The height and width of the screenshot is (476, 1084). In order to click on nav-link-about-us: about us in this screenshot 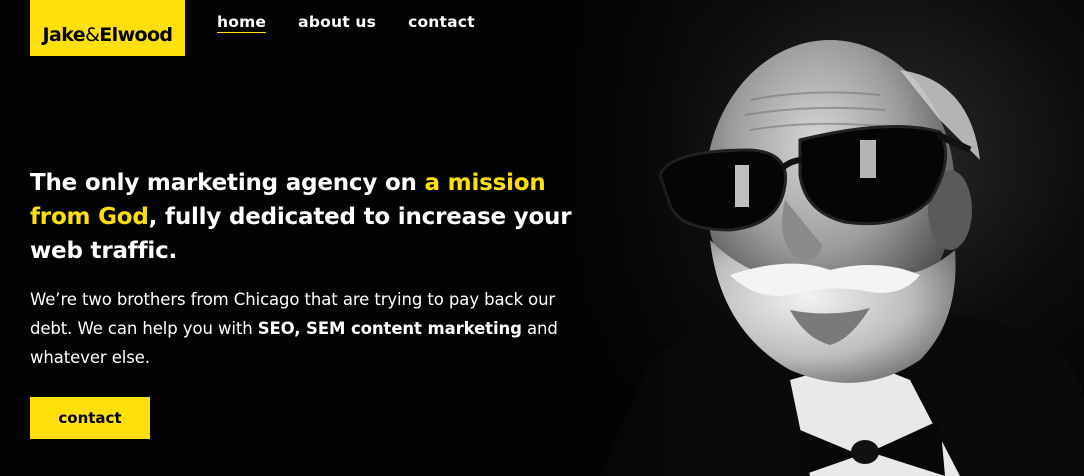, I will do `click(337, 22)`.